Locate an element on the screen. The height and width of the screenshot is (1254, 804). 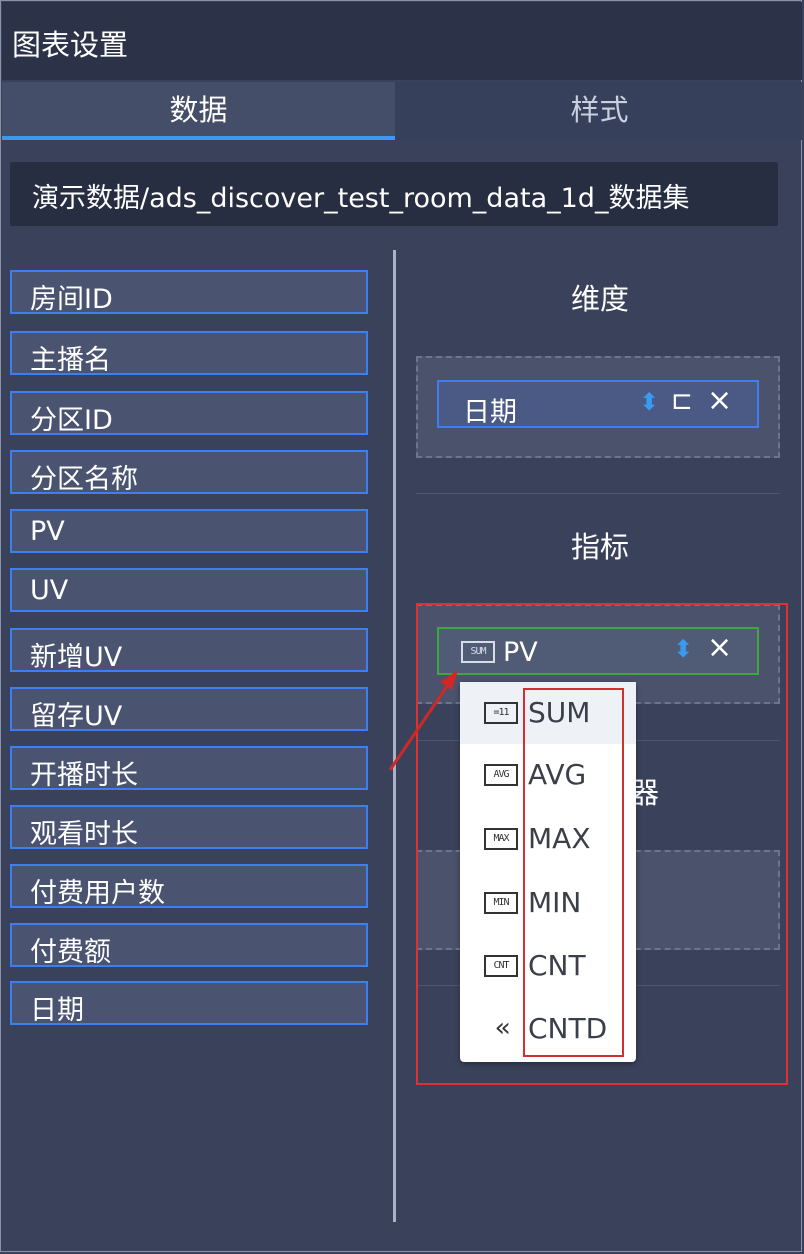
arrow-shaft is located at coordinates (420, 726).